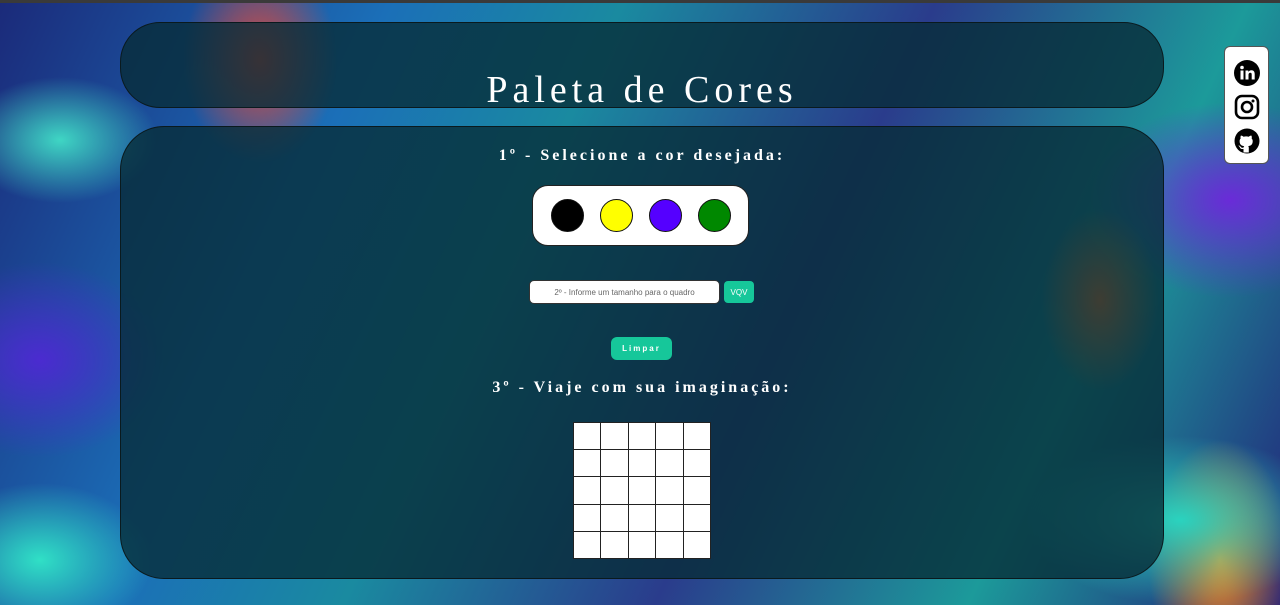 The image size is (1280, 605). I want to click on step-travel-label: 3º - Viaje com sua imaginação:, so click(642, 387).